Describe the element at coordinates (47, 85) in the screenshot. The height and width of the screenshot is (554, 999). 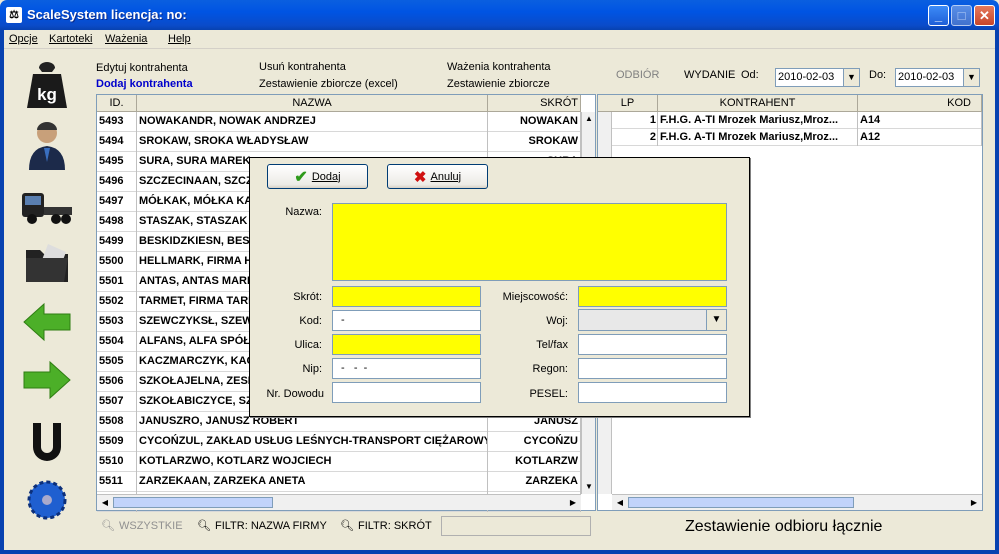
I see `weight-kg-icon: kg` at that location.